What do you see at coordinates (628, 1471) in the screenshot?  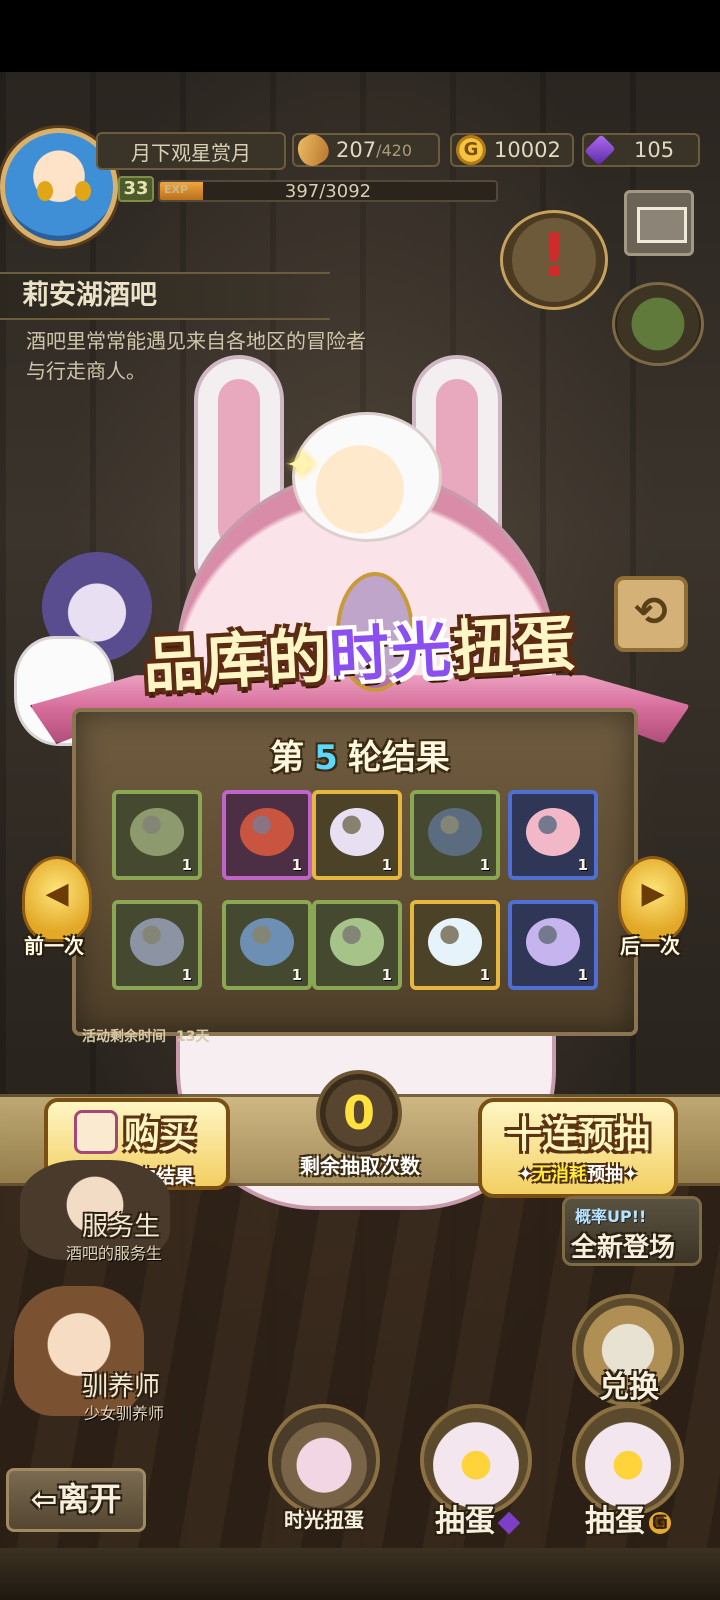 I see `draw-gold-button: 抽蛋 G` at bounding box center [628, 1471].